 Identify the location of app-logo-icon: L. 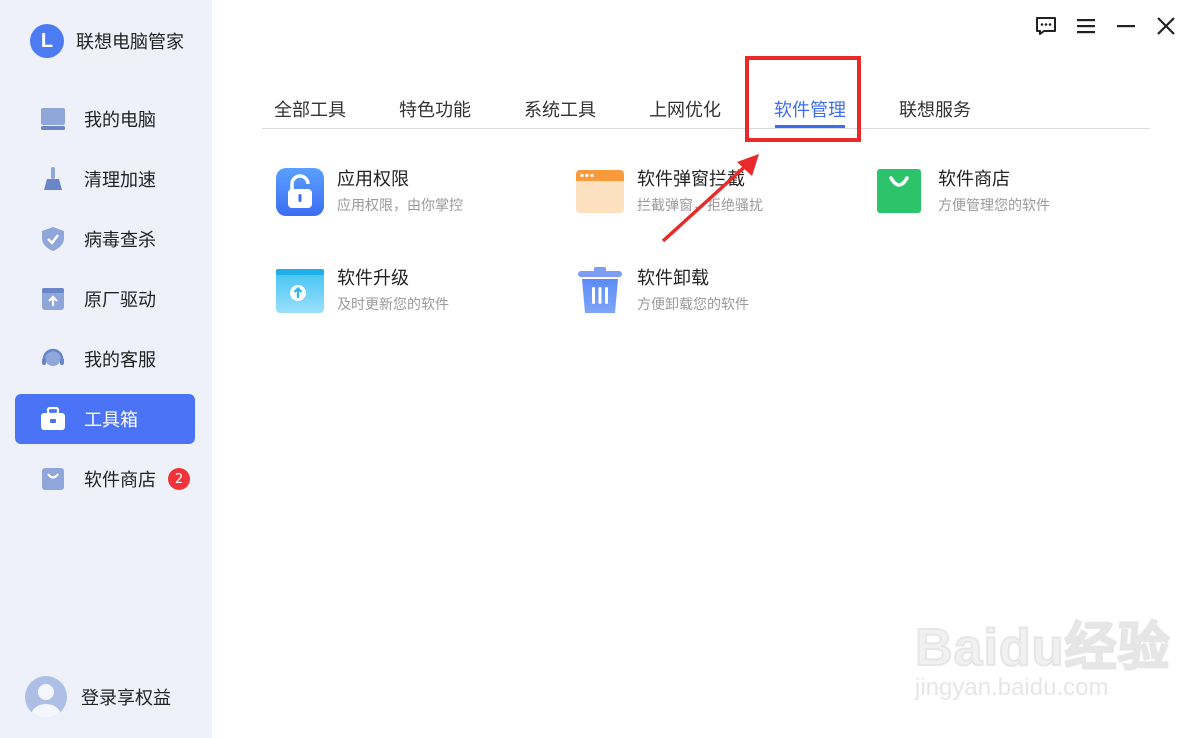
(47, 41).